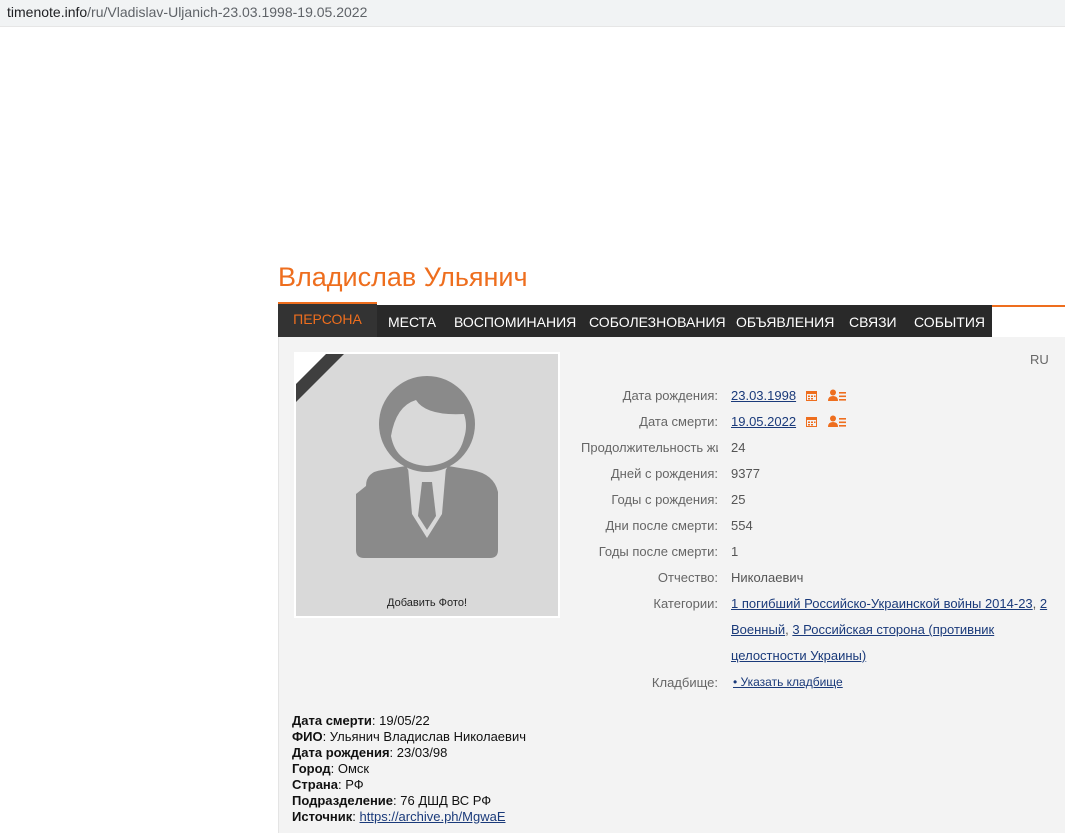  I want to click on add-photo-label: Добавить Фото!, so click(427, 603).